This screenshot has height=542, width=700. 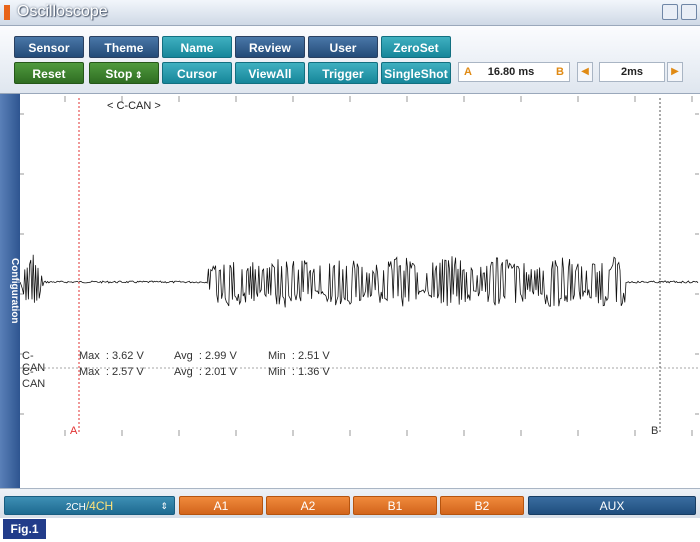 I want to click on configuration-tab: Configuration, so click(x=10, y=291).